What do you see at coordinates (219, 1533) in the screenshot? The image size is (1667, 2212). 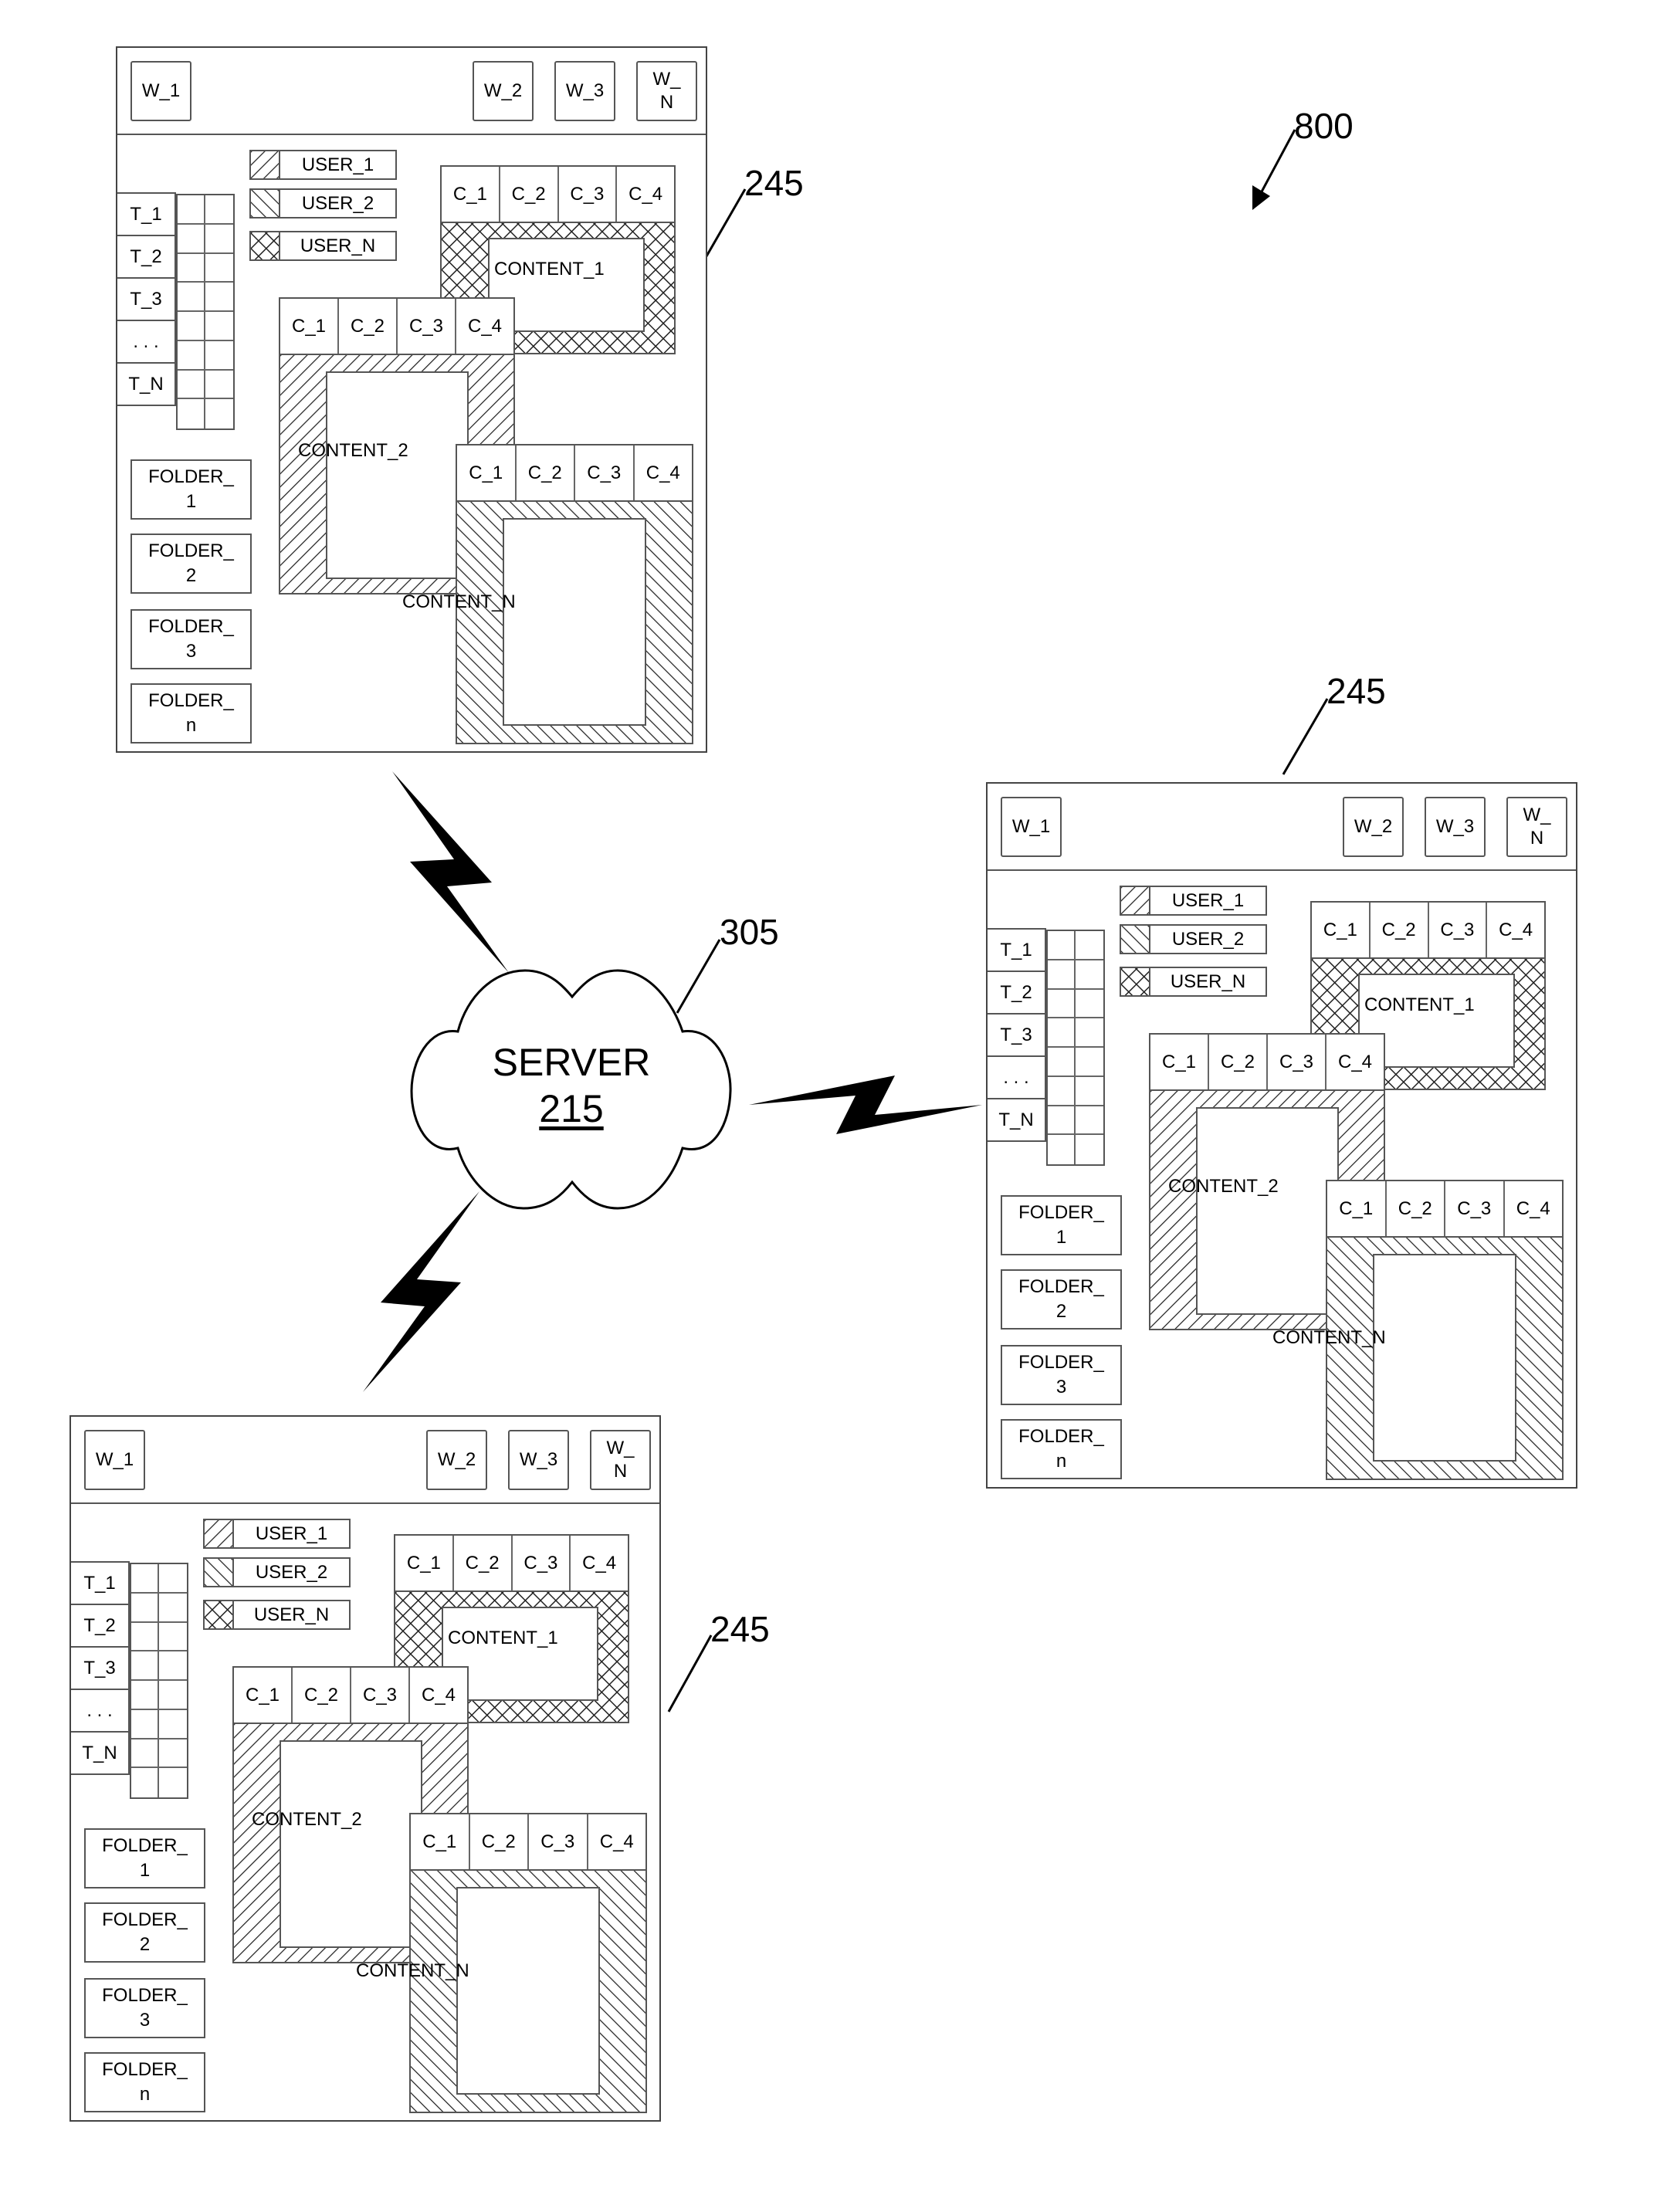 I see `user-color-swatch` at bounding box center [219, 1533].